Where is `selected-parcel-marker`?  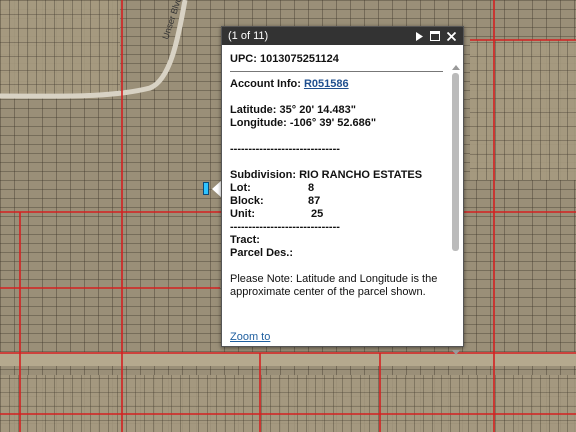
selected-parcel-marker is located at coordinates (206, 188).